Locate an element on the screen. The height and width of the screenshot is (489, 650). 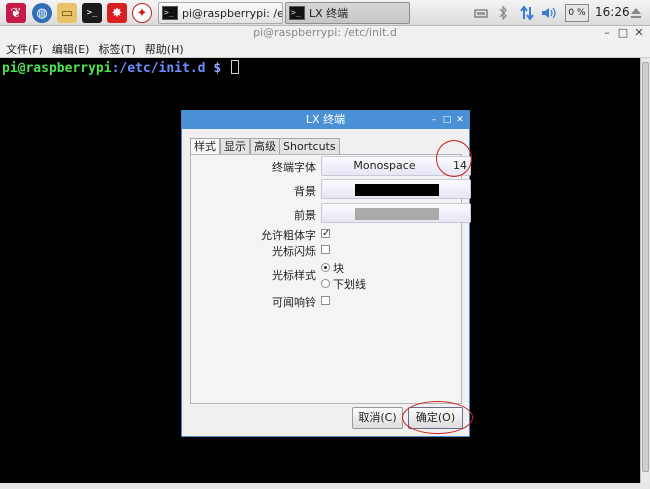
background-color-button is located at coordinates (396, 189).